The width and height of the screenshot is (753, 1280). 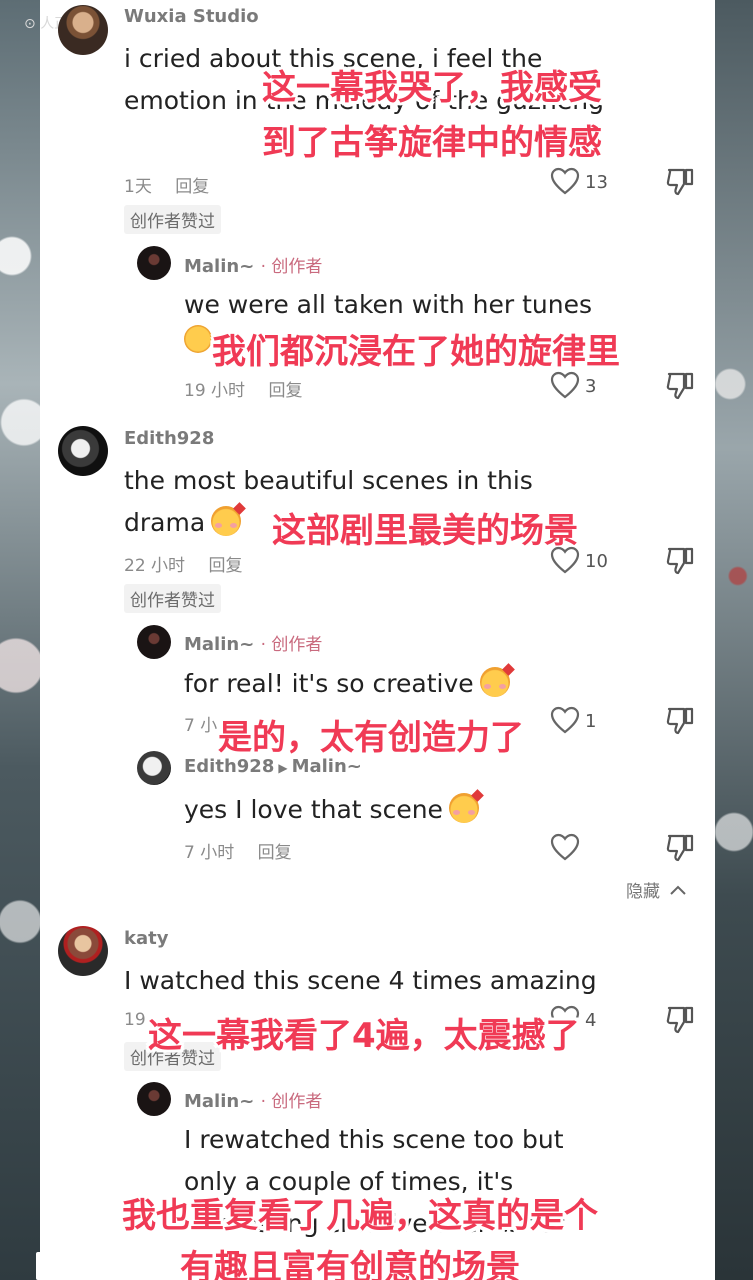 I want to click on subtitle-overlay: 有趣且富有创意的场景, so click(x=350, y=1264).